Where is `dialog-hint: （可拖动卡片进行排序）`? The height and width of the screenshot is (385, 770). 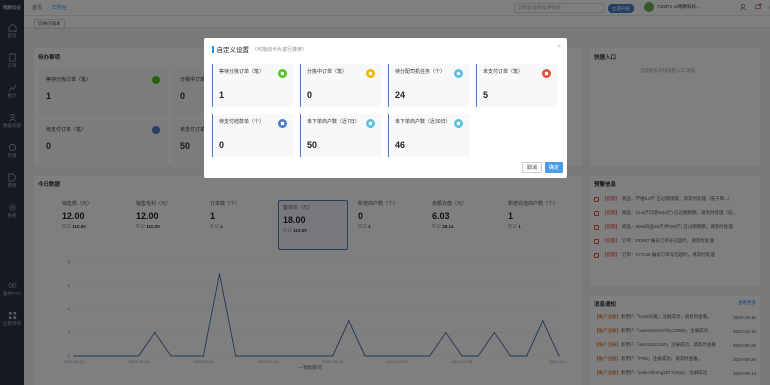
dialog-hint: （可拖动卡片进行排序） is located at coordinates (280, 49).